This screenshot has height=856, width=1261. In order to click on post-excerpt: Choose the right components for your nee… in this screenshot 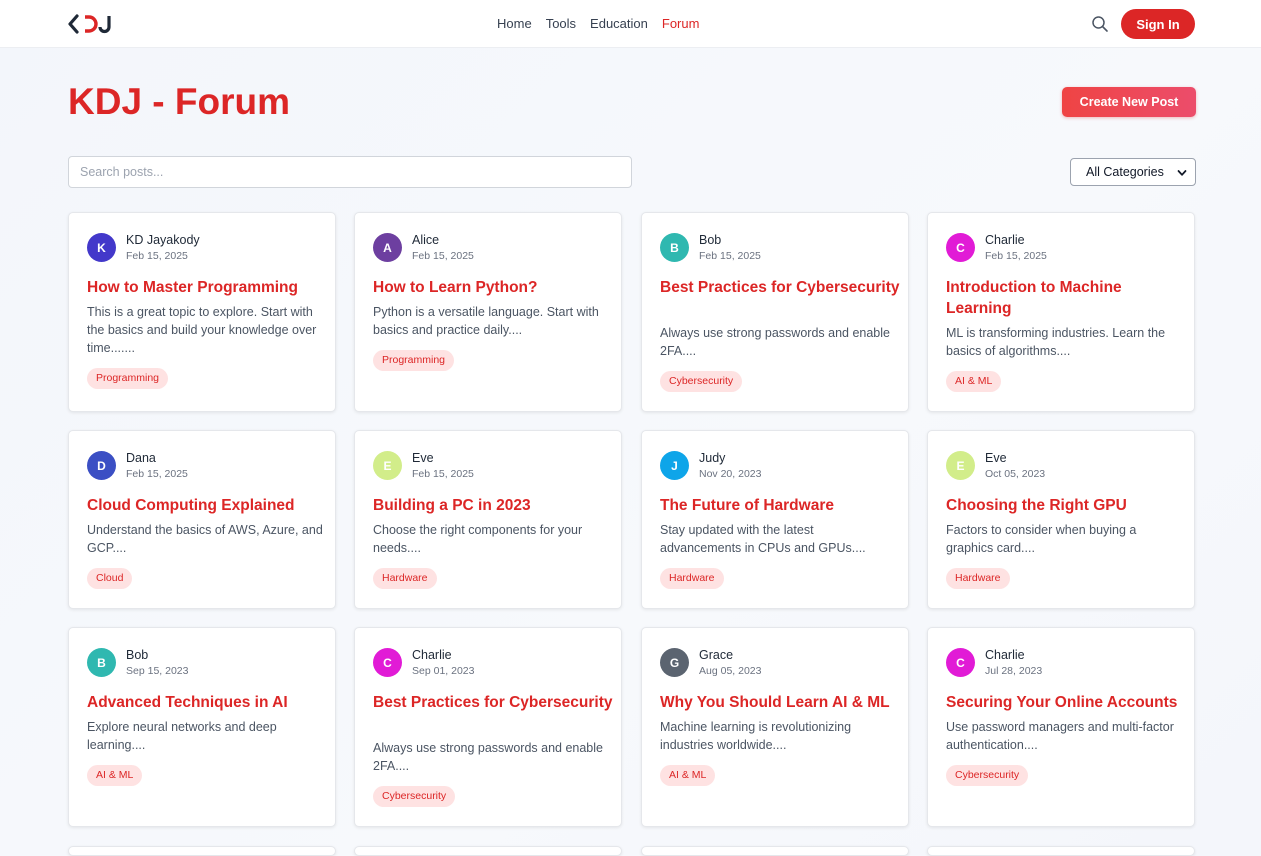, I will do `click(478, 539)`.